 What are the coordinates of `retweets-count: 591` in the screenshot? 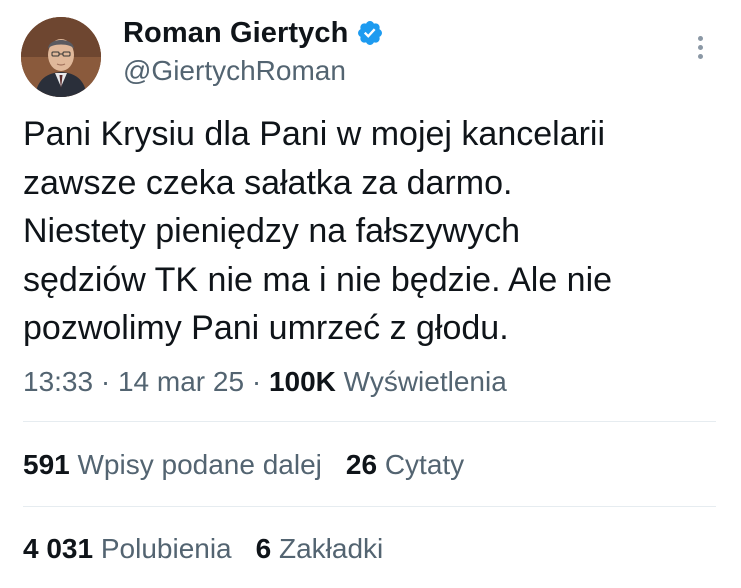 It's located at (46, 464).